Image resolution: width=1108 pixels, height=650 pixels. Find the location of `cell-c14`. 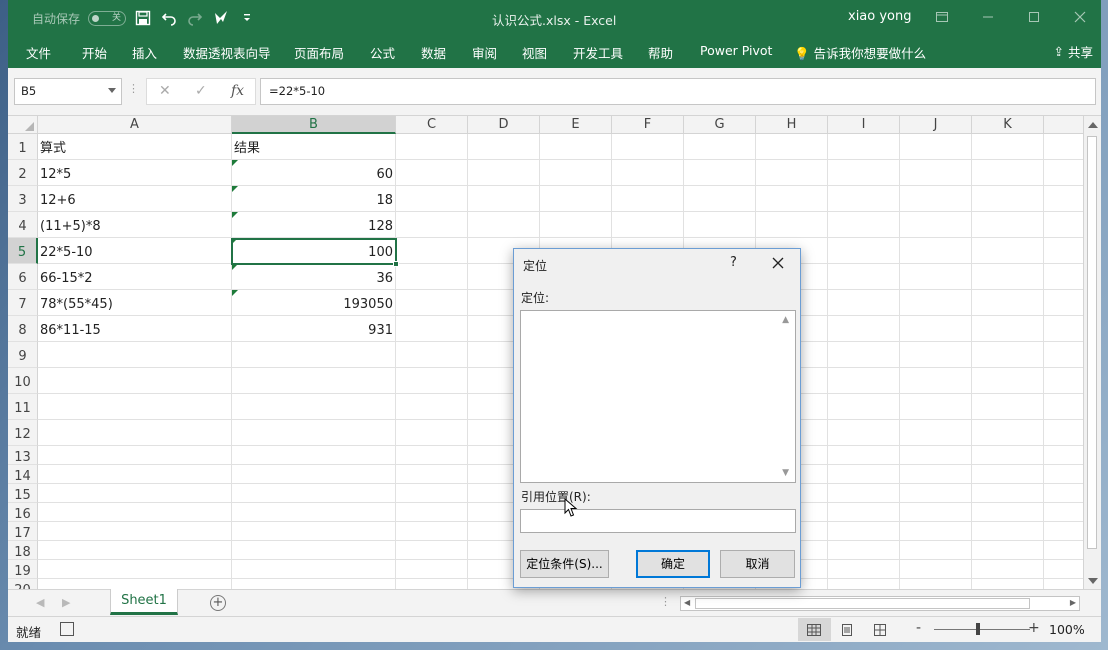

cell-c14 is located at coordinates (1063, 474).